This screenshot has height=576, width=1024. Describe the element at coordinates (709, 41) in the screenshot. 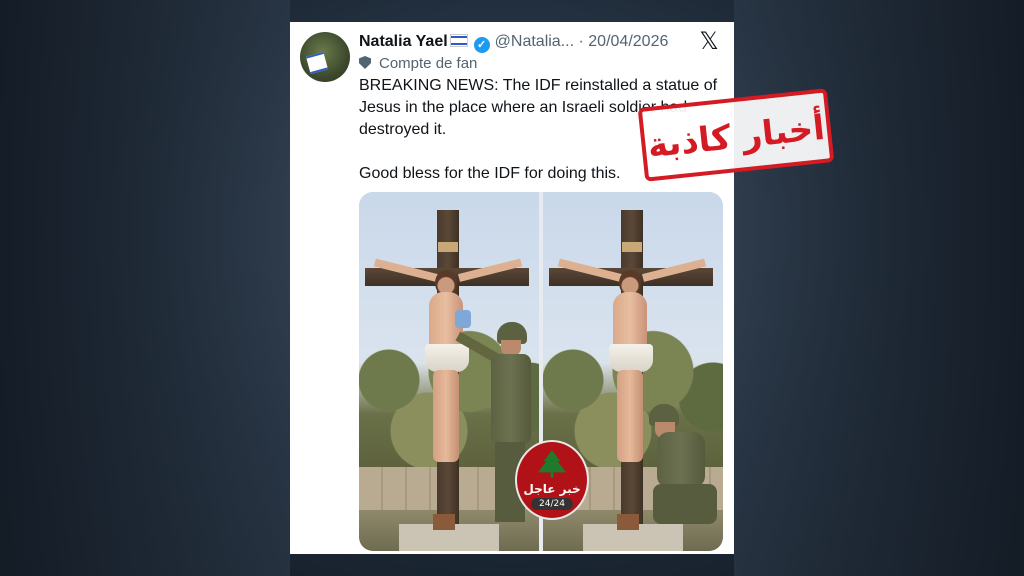

I see `x-logo-icon: 𝕏` at that location.